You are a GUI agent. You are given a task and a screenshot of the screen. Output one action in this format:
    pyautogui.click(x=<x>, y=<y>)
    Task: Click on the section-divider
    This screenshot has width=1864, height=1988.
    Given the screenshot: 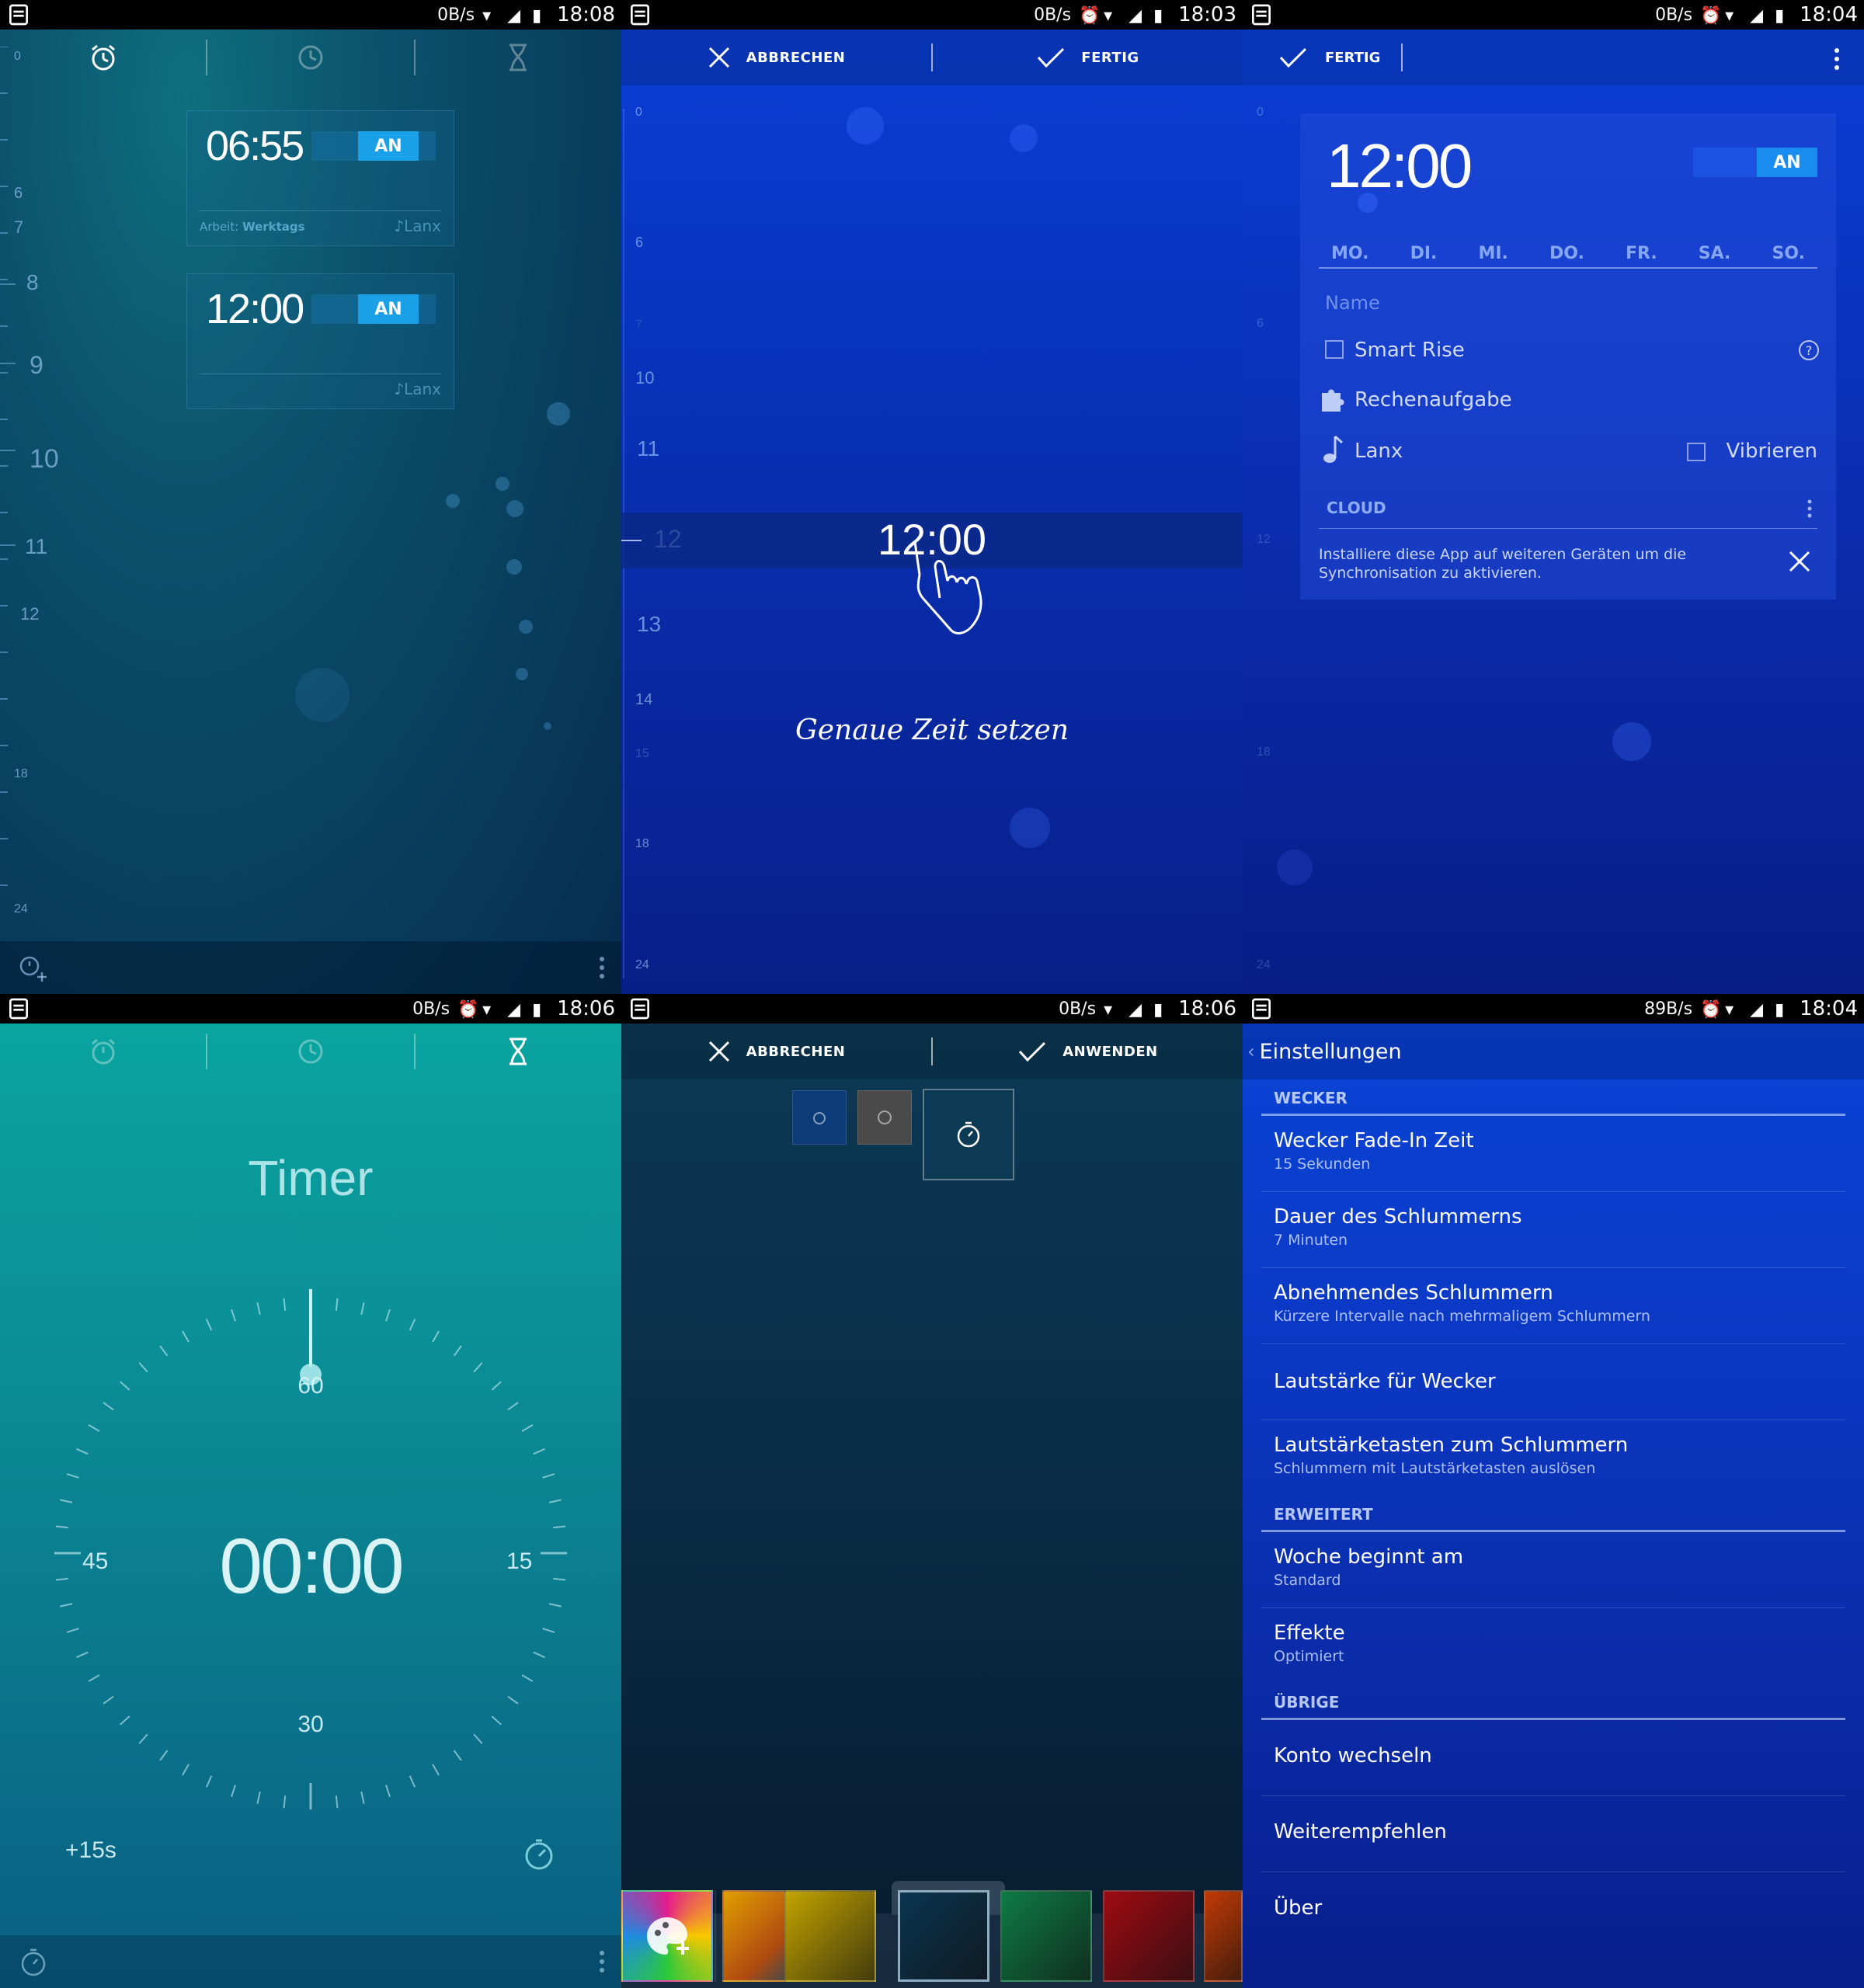 What is the action you would take?
    pyautogui.click(x=1553, y=1719)
    